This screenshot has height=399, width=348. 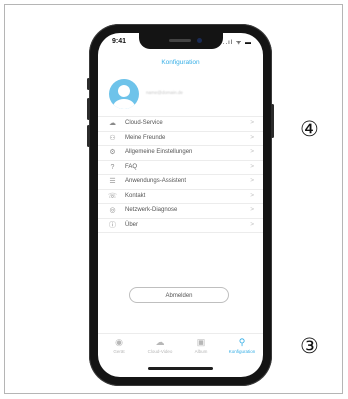 I want to click on volume-up-button, so click(x=88, y=109).